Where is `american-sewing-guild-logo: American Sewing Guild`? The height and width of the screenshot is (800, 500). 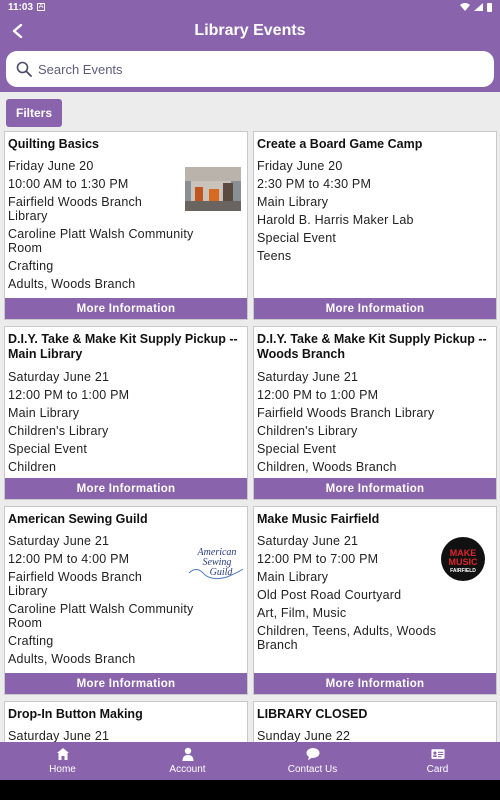 american-sewing-guild-logo: American Sewing Guild is located at coordinates (216, 563).